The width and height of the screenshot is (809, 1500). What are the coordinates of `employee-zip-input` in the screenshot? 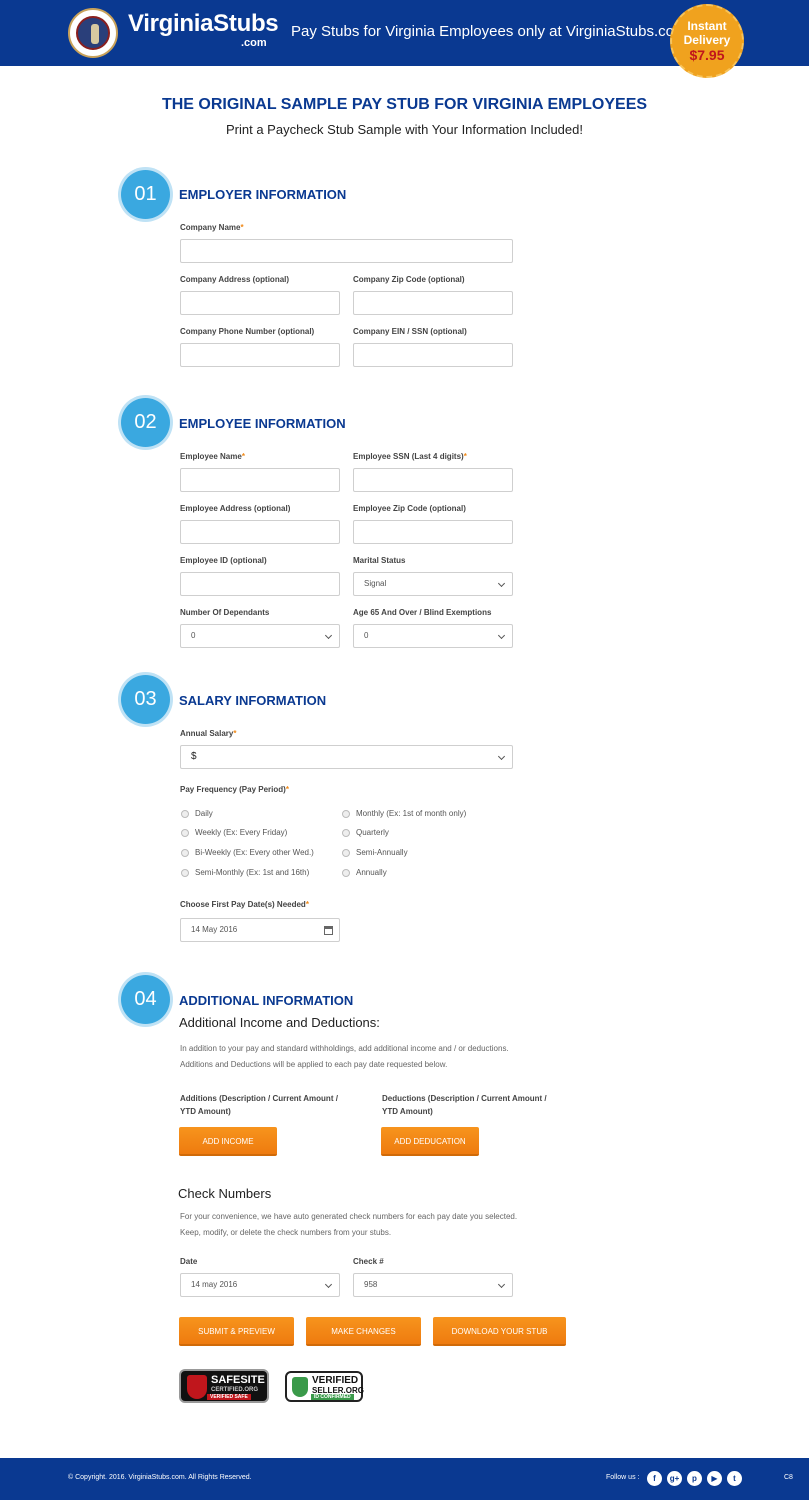 It's located at (433, 532).